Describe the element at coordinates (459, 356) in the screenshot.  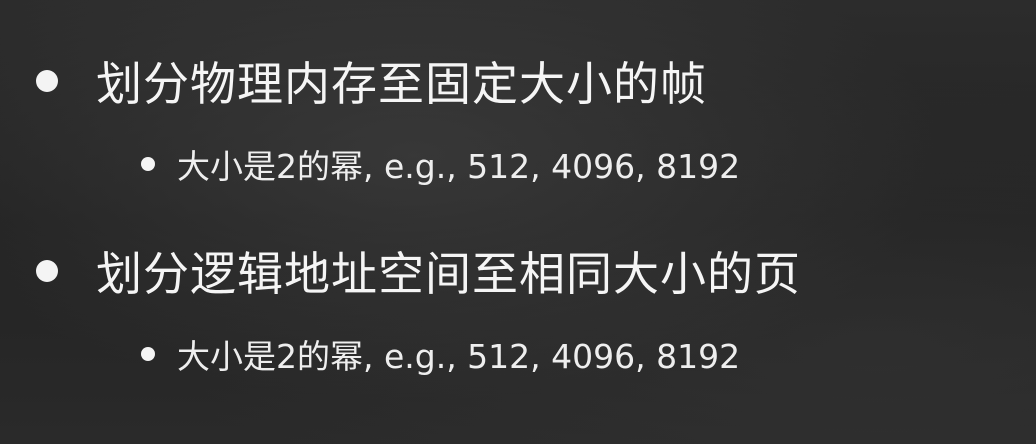
I see `sub-bullet-point-2-text: 大小是2的幂, e.g., 512, 4096, 8192` at that location.